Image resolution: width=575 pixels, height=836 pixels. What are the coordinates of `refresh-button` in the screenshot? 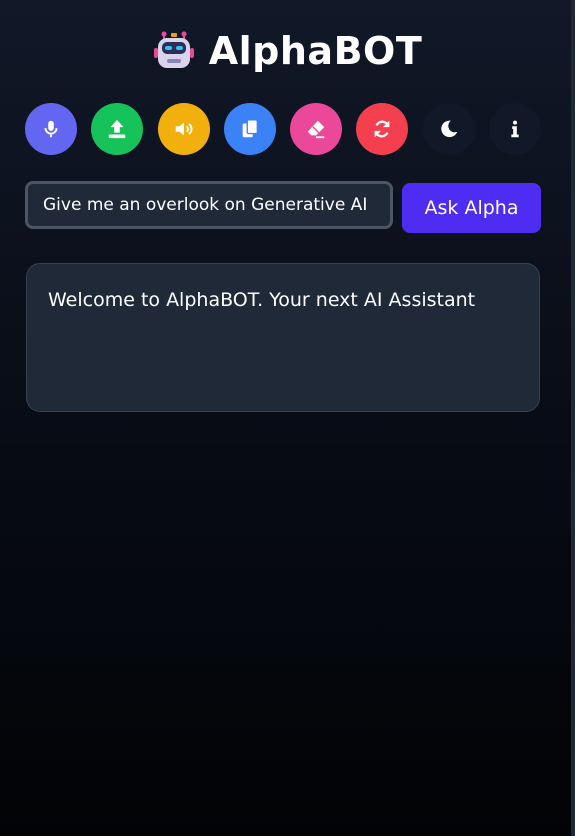 It's located at (382, 129).